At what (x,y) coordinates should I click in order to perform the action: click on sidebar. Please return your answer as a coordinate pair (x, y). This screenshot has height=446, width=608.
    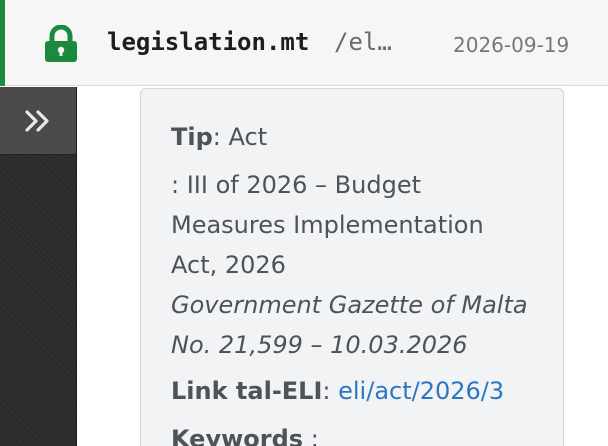
    Looking at the image, I should click on (38, 266).